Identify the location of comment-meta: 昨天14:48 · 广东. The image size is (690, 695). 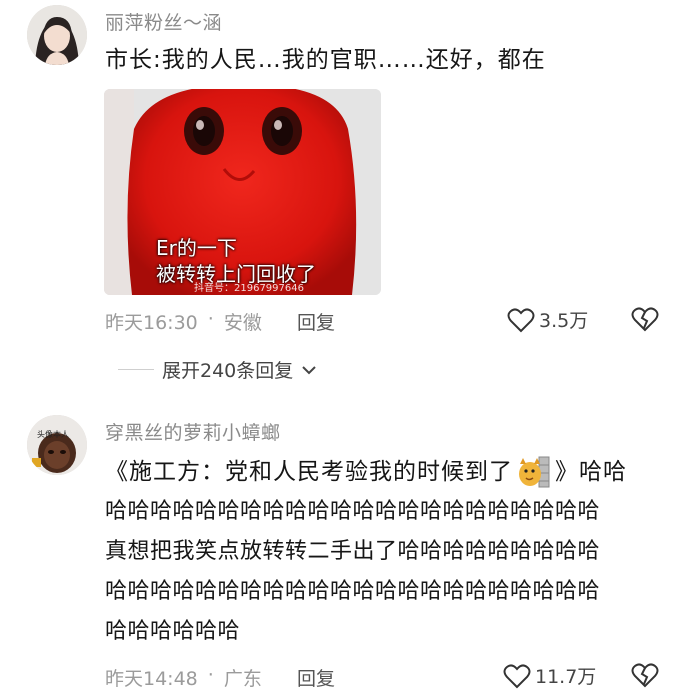
(183, 677).